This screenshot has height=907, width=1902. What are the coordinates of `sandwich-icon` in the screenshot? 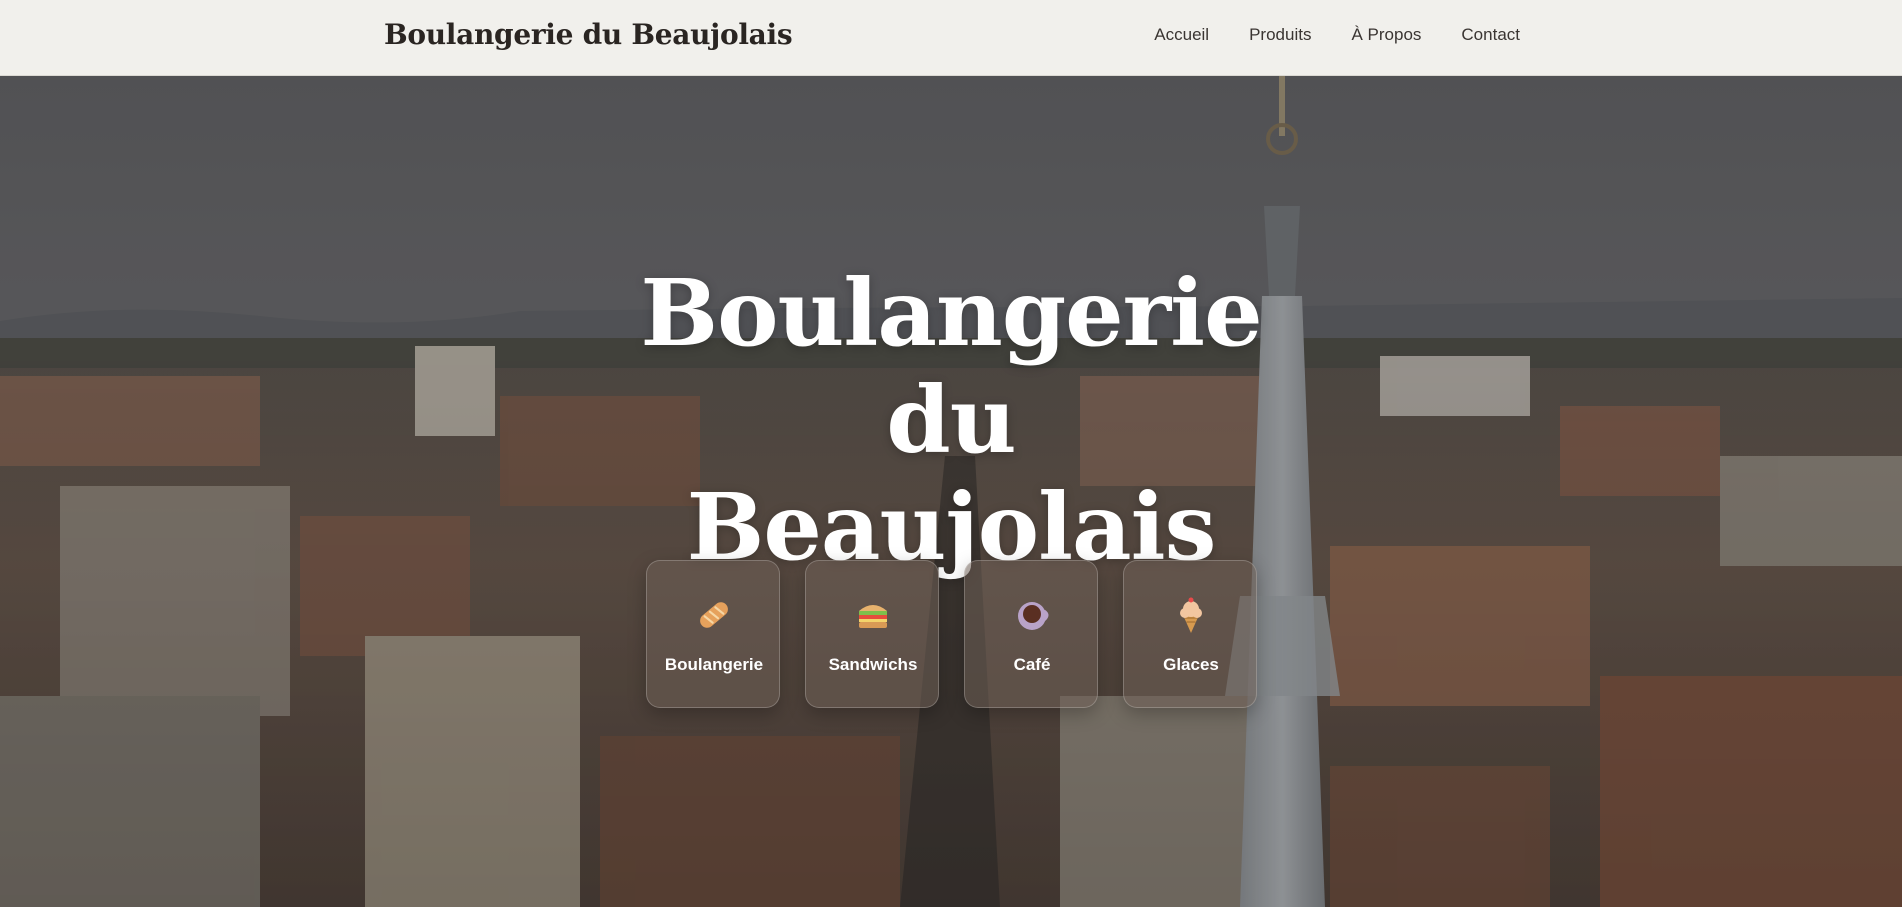 It's located at (873, 615).